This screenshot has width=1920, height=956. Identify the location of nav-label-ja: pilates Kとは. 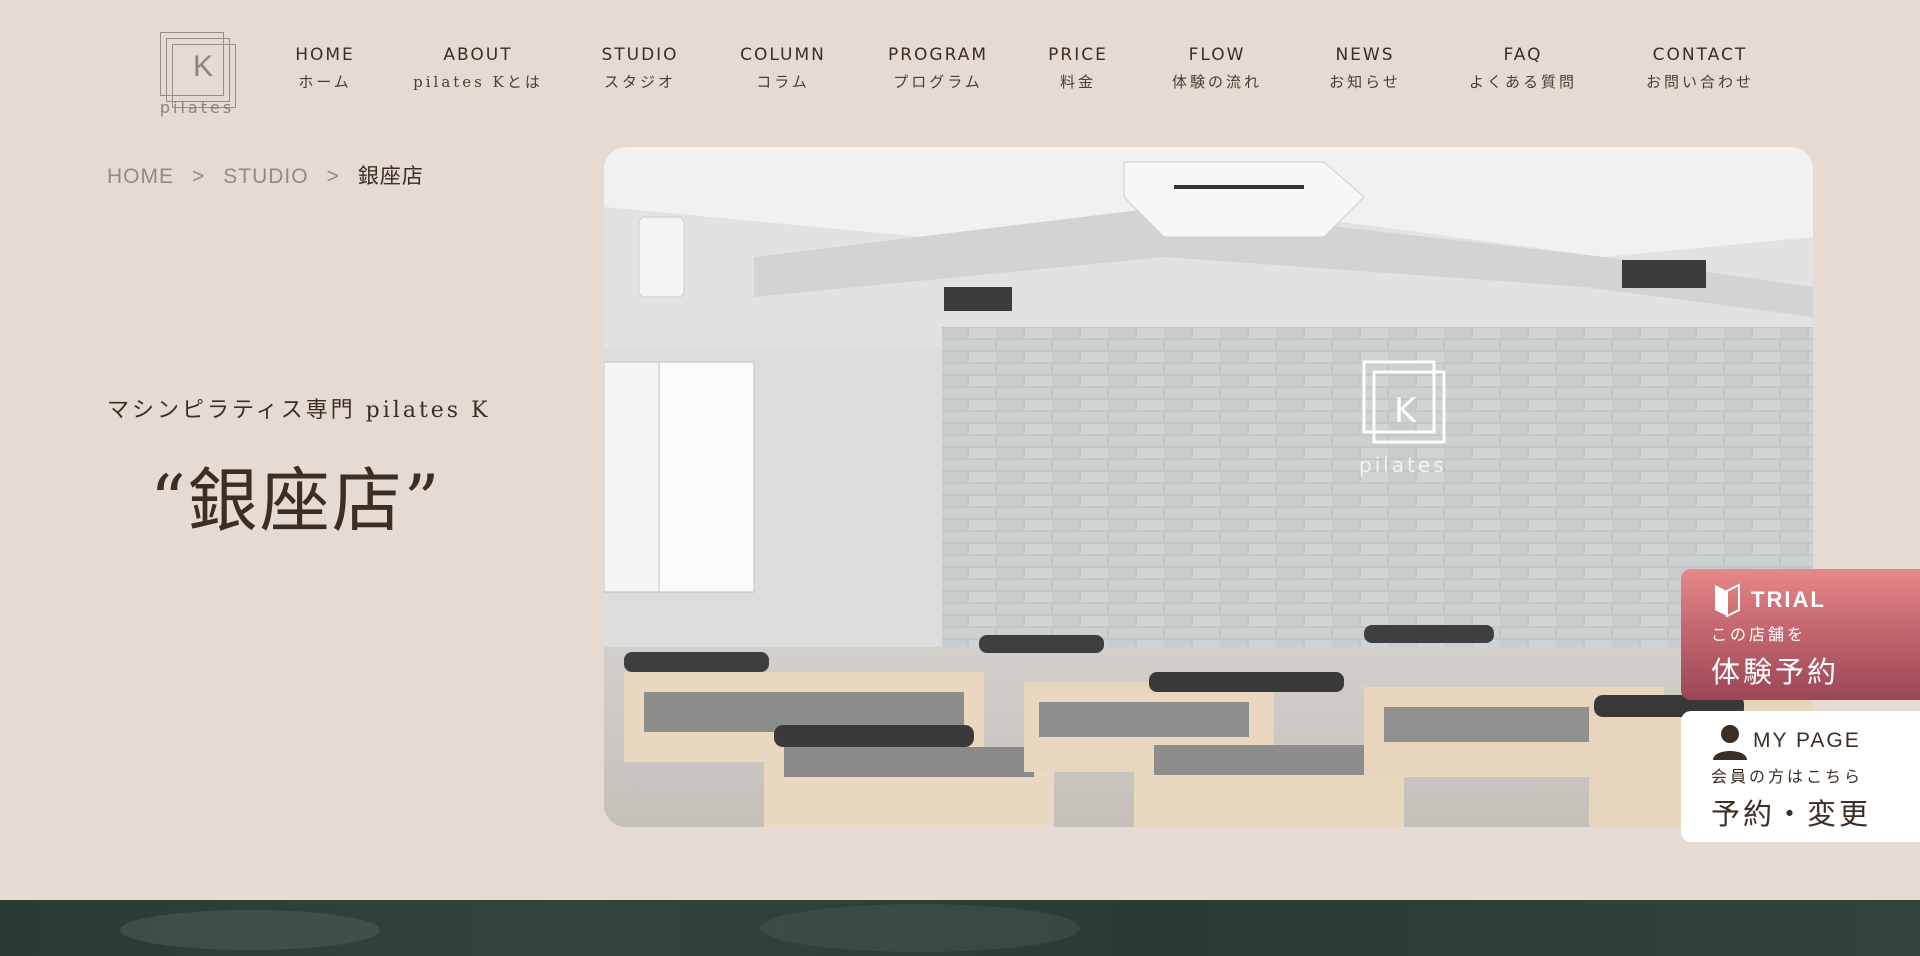
(478, 82).